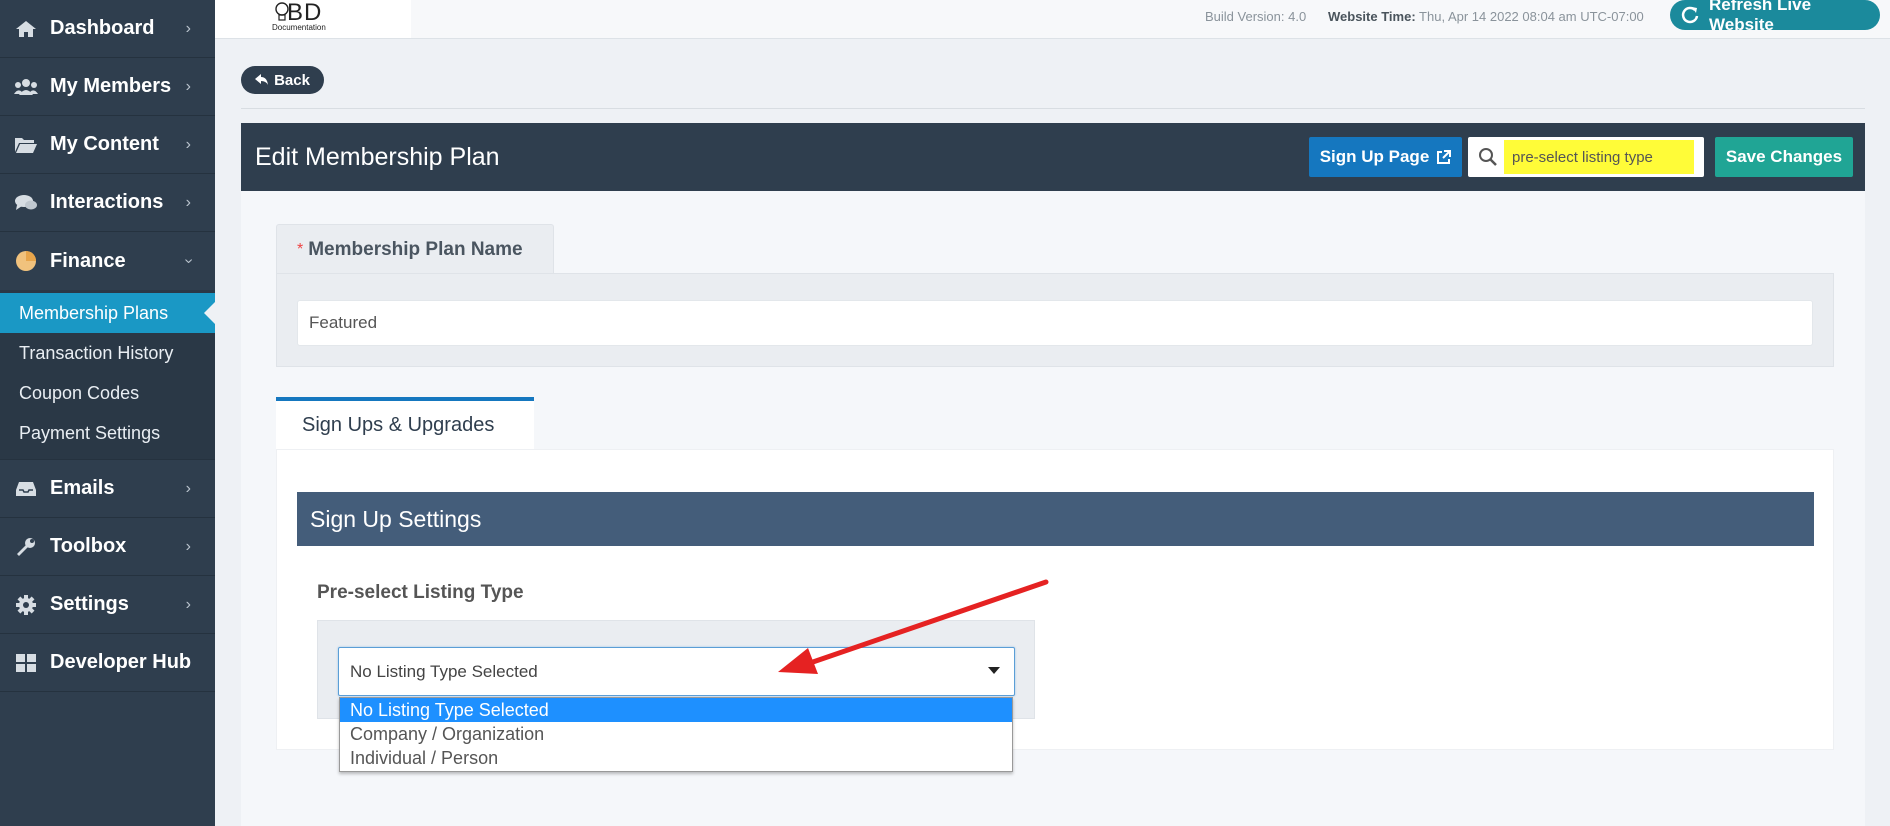 This screenshot has height=826, width=1890. What do you see at coordinates (313, 19) in the screenshot?
I see `logo: BD Documentation` at bounding box center [313, 19].